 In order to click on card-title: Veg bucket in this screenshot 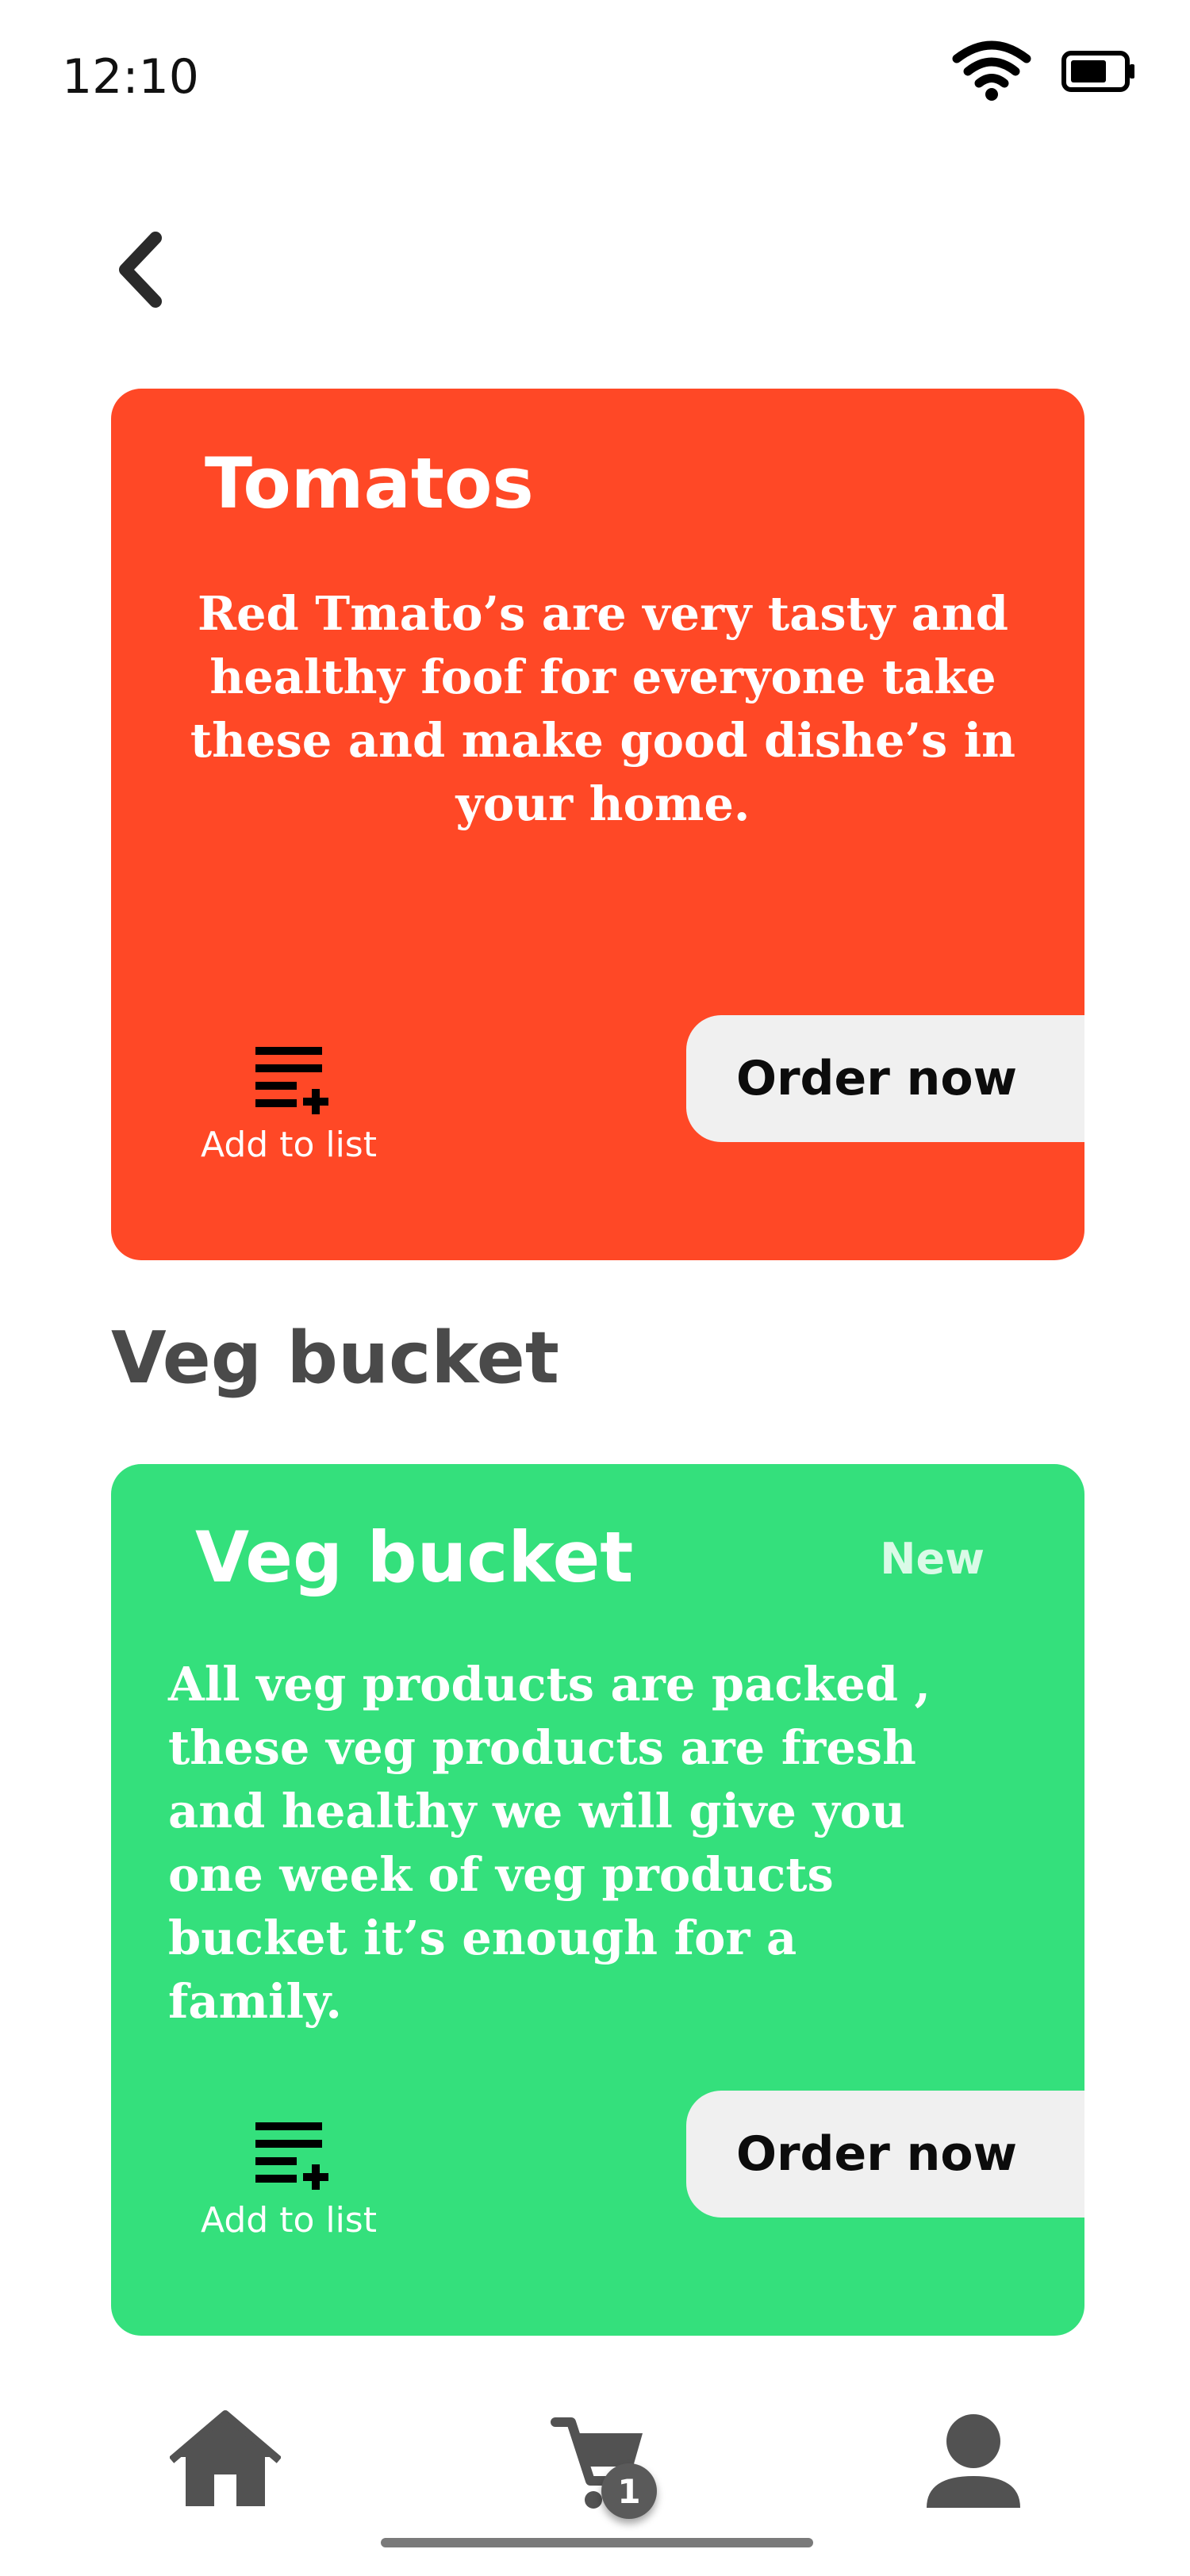, I will do `click(414, 1557)`.